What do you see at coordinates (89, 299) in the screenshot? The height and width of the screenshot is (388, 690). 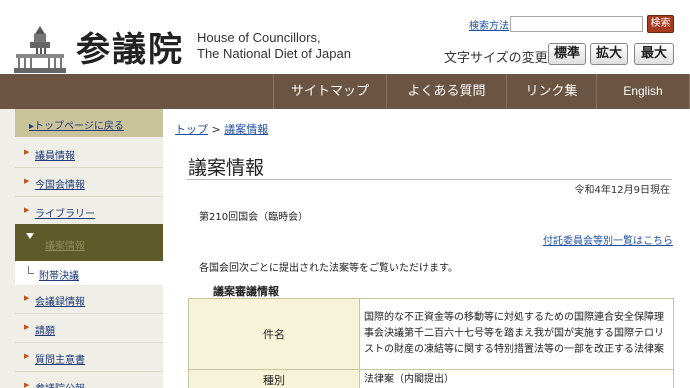 I see `sidebar-item-minutes: ▶ 会議録情報` at bounding box center [89, 299].